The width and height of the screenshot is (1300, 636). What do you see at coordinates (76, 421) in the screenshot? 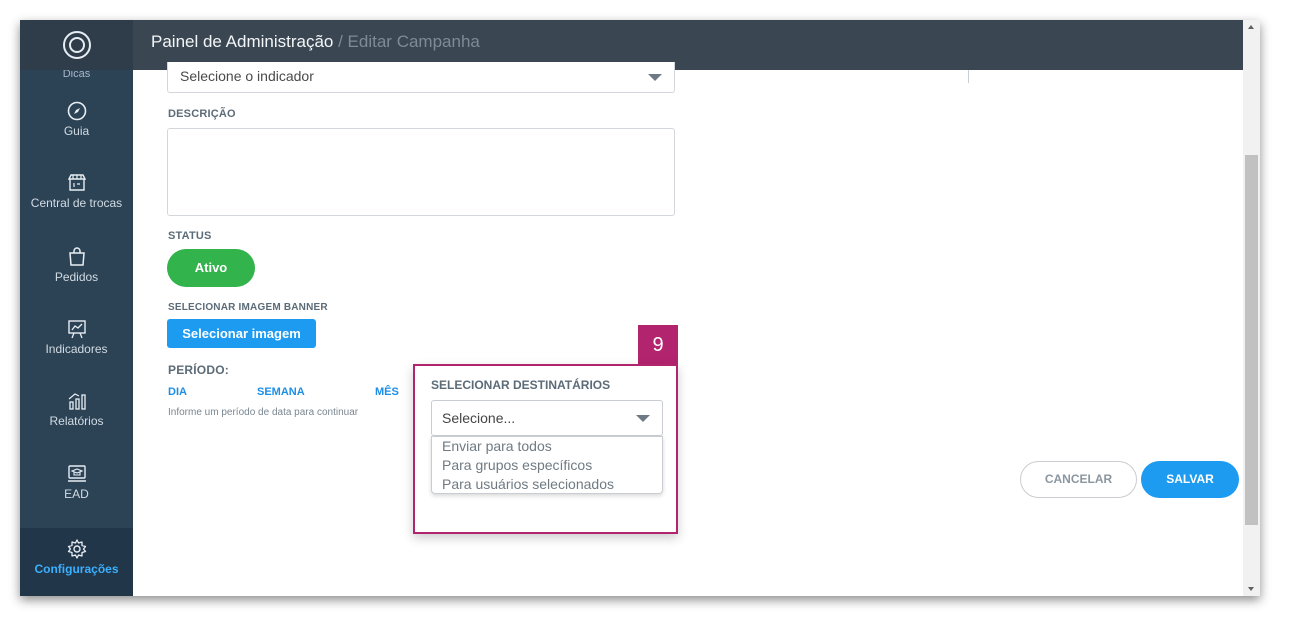
I see `sidebar-item-label: Relatórios` at bounding box center [76, 421].